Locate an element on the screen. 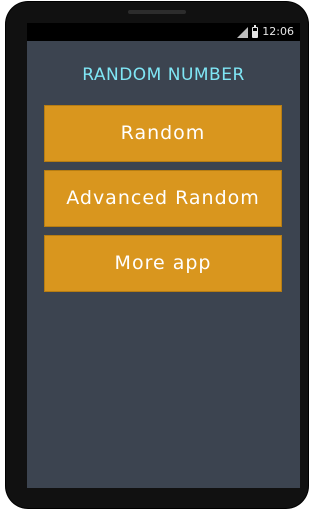  battery-charging-icon is located at coordinates (255, 31).